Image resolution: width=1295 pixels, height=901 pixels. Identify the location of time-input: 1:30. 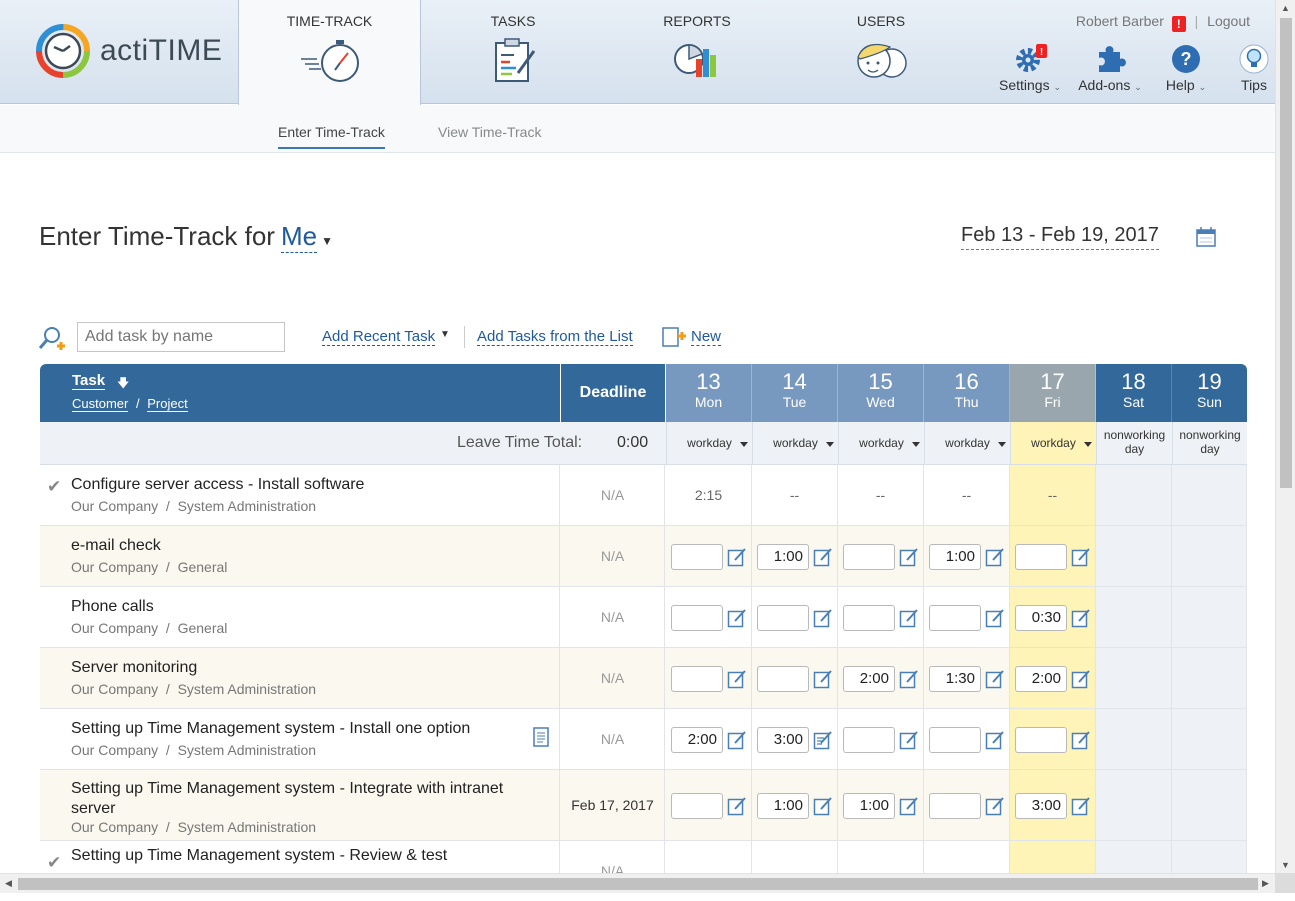
(955, 679).